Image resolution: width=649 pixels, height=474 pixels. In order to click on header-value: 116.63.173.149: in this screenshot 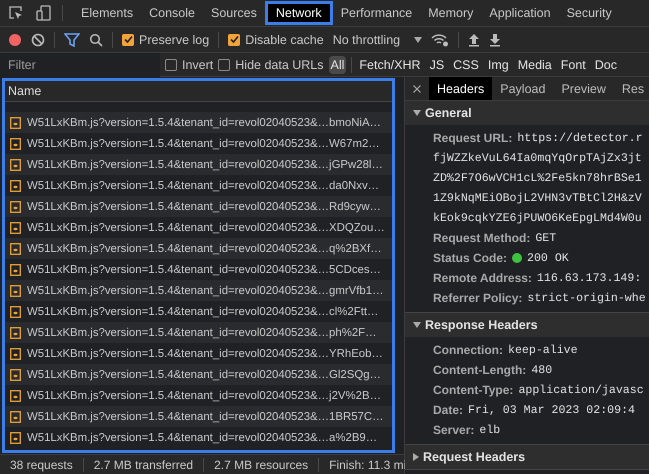, I will do `click(589, 278)`.